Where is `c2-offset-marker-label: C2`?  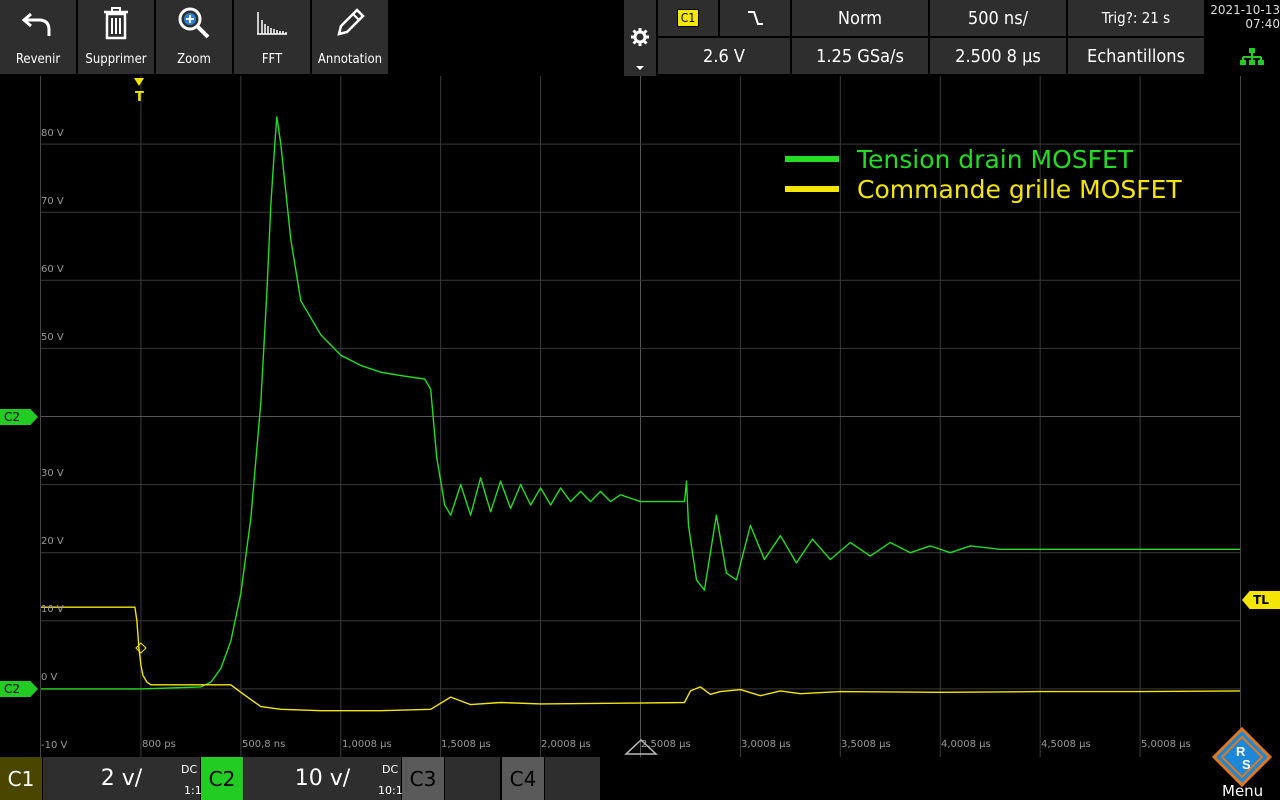
c2-offset-marker-label: C2 is located at coordinates (12, 417).